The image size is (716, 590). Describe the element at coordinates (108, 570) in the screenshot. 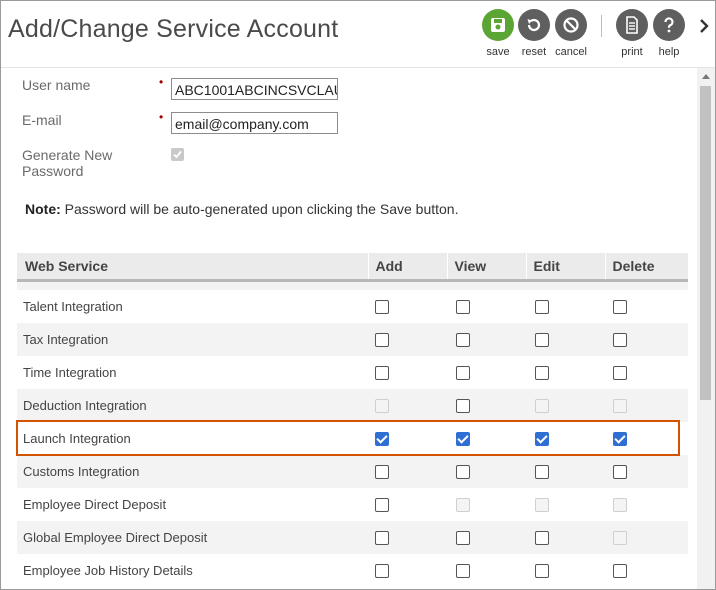

I see `web-service-name: Employee Job History Details` at that location.